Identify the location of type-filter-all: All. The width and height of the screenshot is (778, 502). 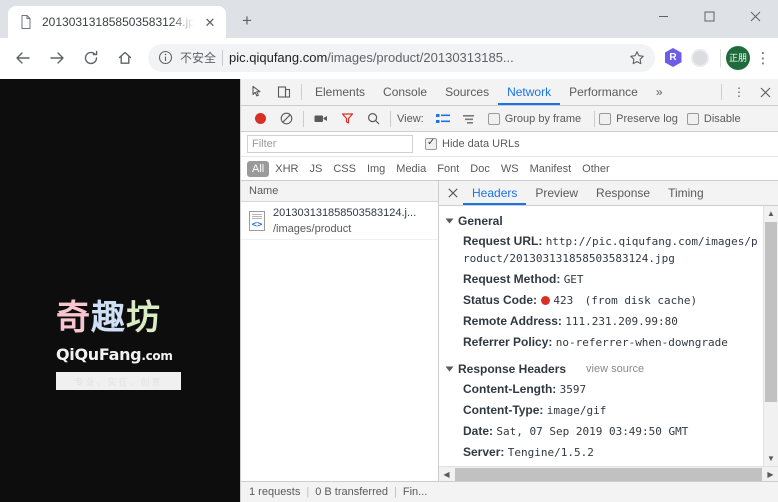
(258, 168).